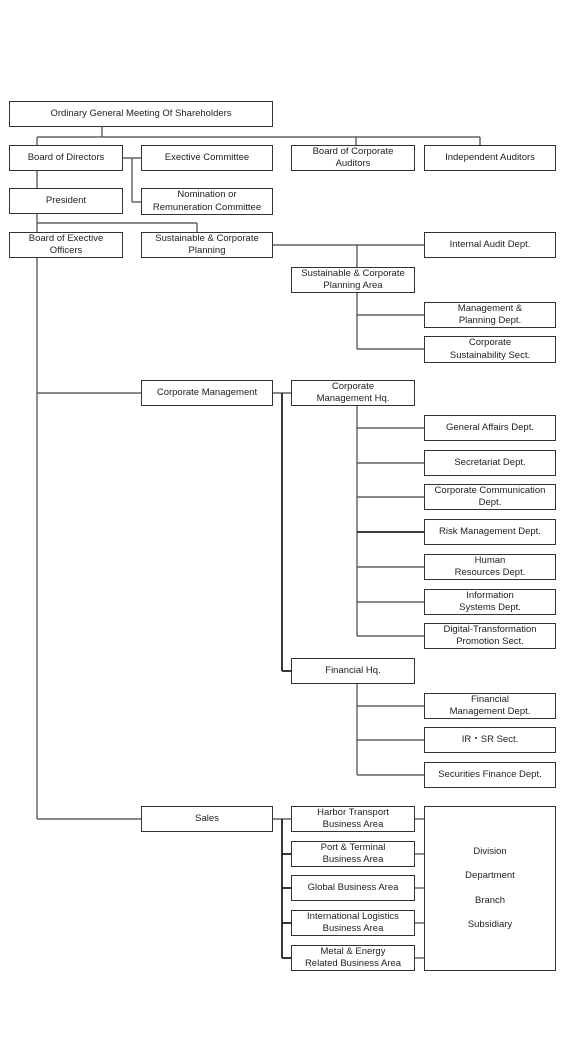 This screenshot has height=1040, width=567. I want to click on node-securities-finance: Securities Finance Dept., so click(490, 775).